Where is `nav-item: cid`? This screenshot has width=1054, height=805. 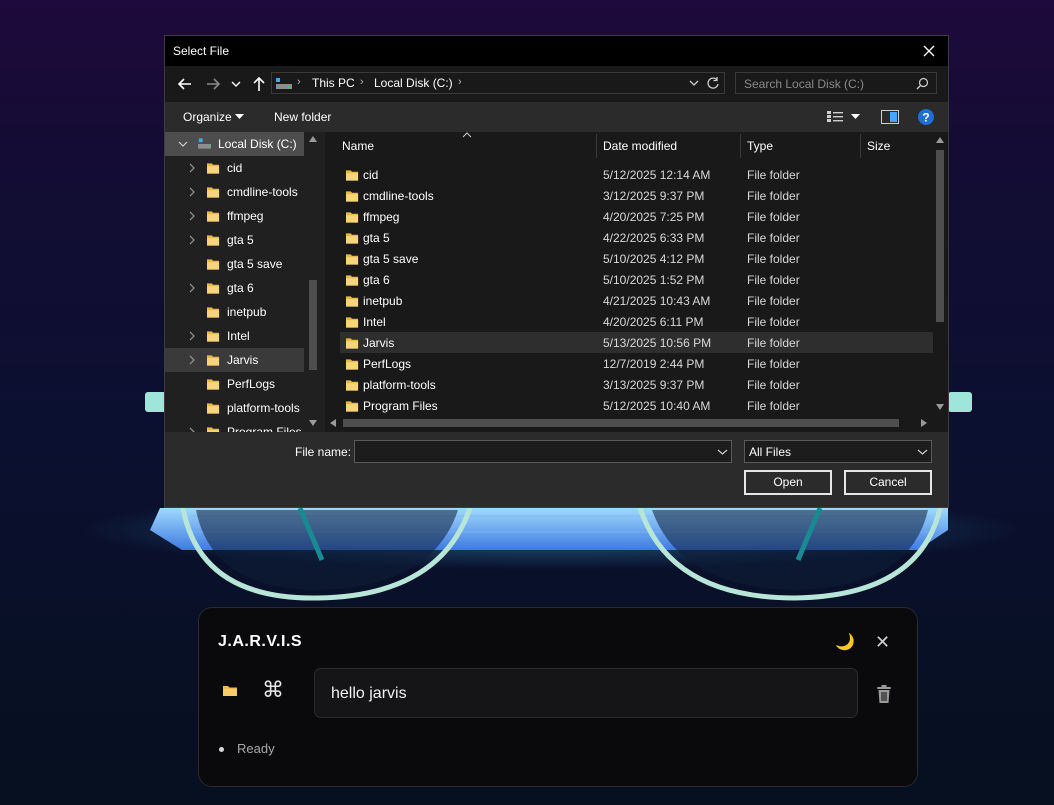 nav-item: cid is located at coordinates (234, 168).